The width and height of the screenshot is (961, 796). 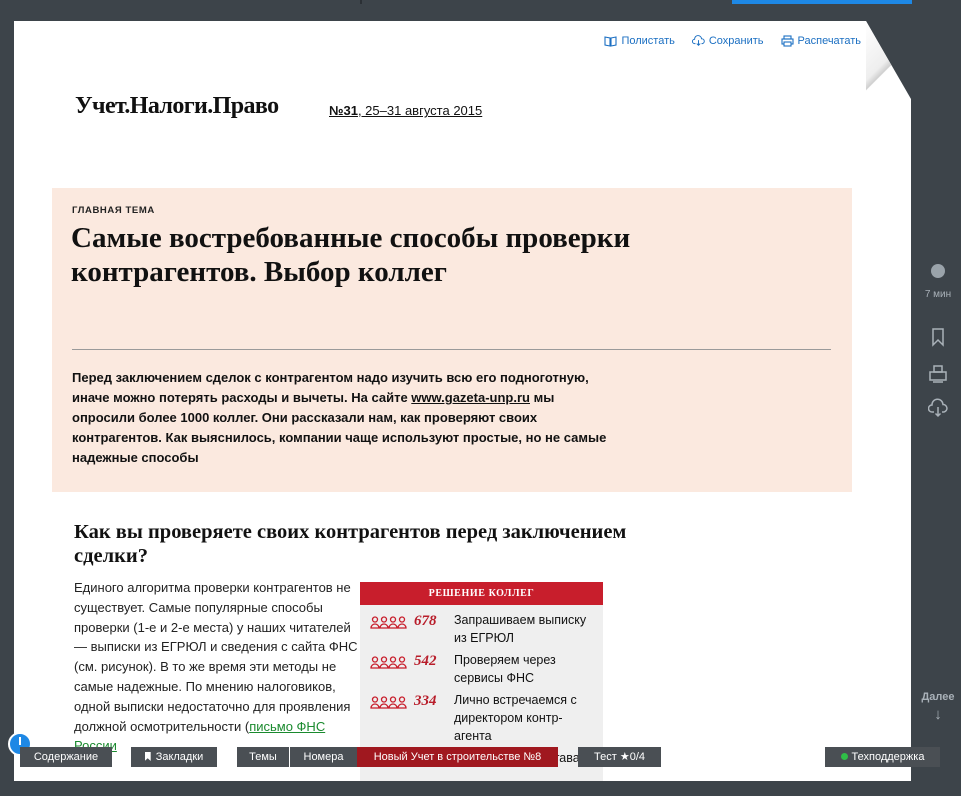 I want to click on reading-time: 7 мин, so click(x=938, y=294).